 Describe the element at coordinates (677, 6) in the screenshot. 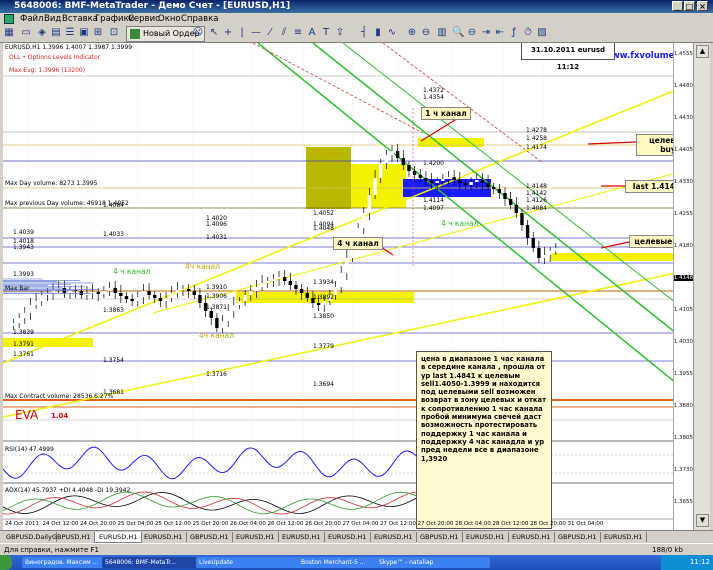

I see `minimize-button: _` at that location.